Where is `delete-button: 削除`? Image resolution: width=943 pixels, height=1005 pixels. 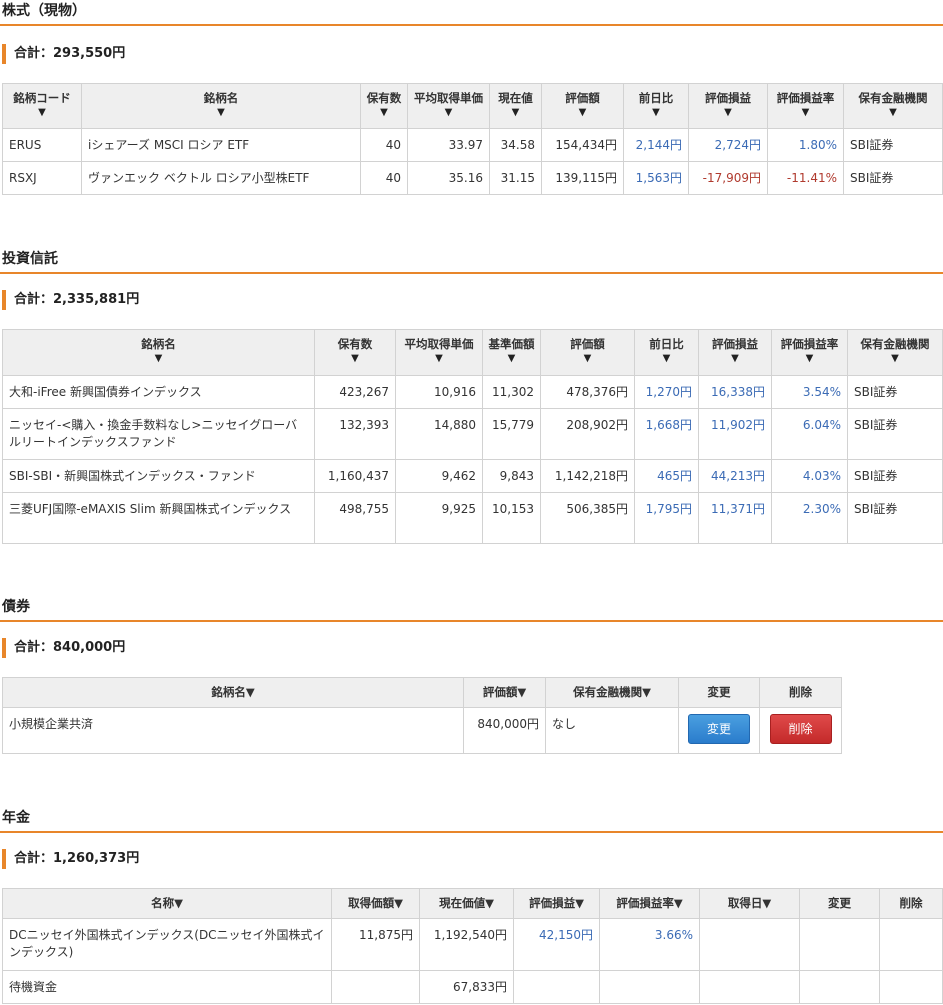
delete-button: 削除 is located at coordinates (800, 729).